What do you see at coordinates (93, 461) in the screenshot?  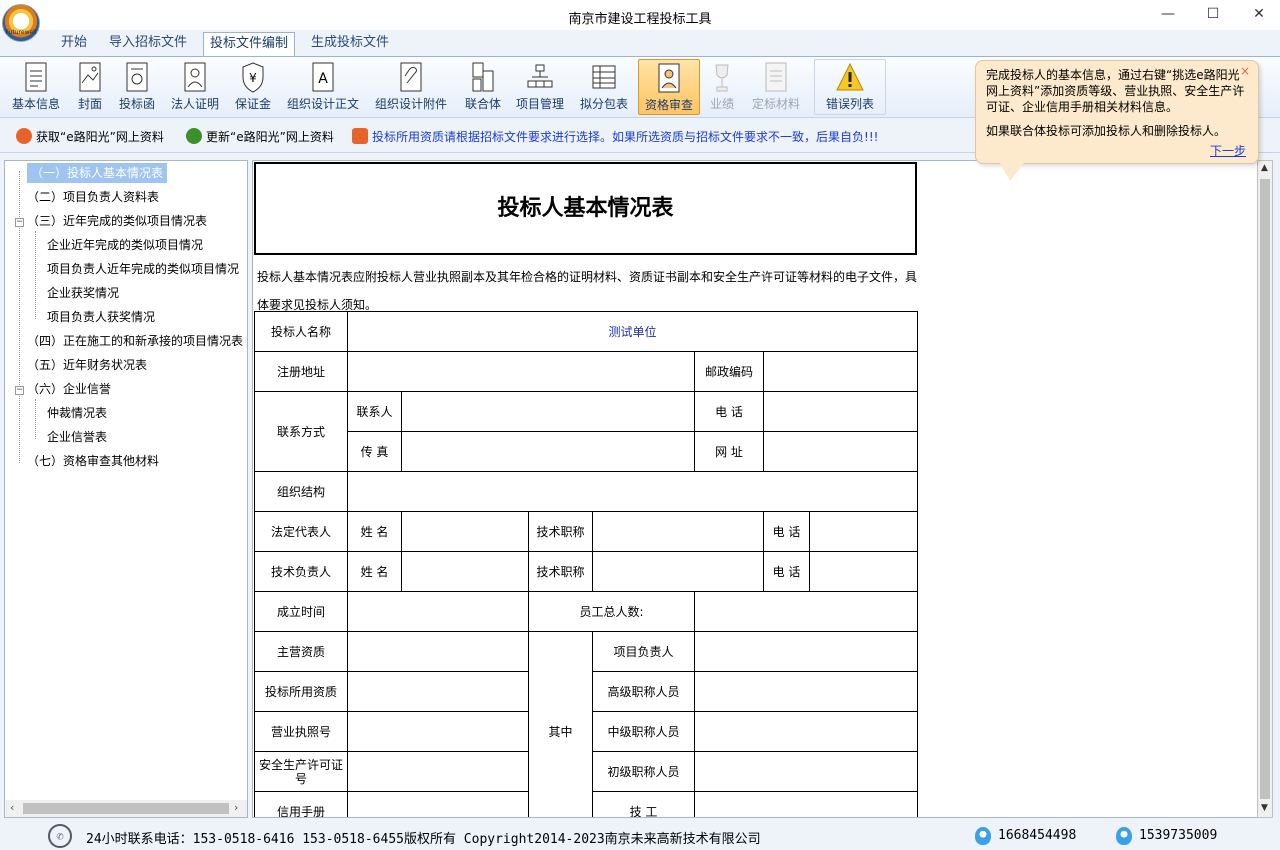 I see `tree-item-other-materials: （七）资格审查其他材料` at bounding box center [93, 461].